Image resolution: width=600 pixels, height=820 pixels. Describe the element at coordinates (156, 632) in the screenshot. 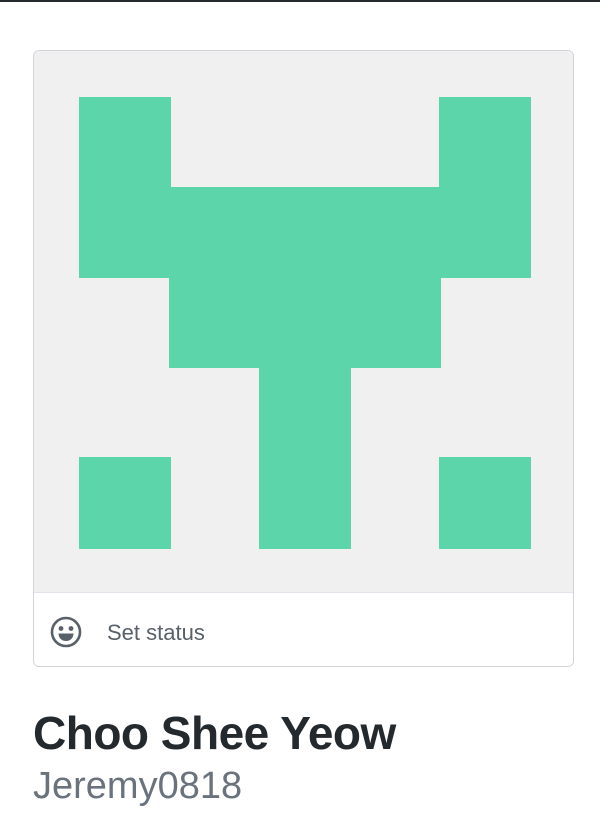

I see `set-status-label: Set status` at that location.